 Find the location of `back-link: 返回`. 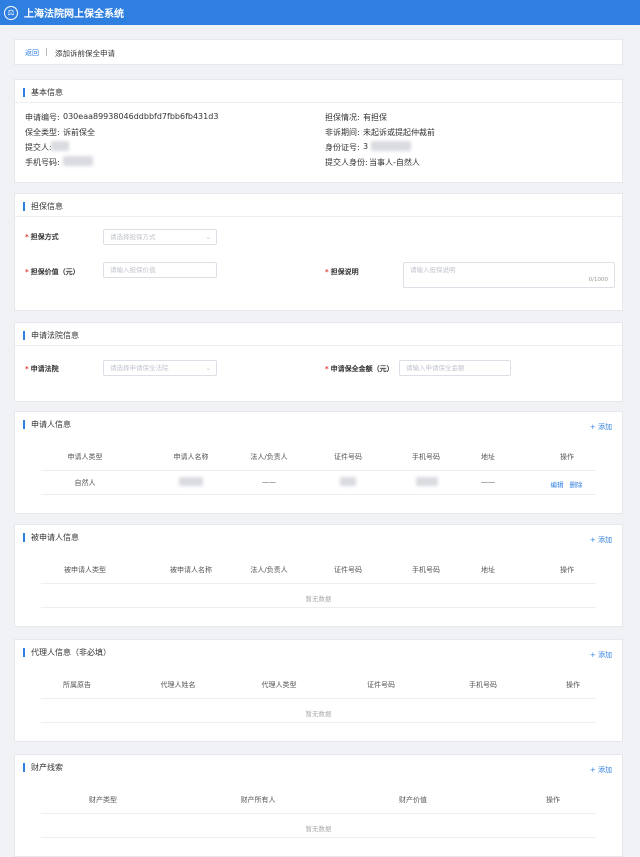

back-link: 返回 is located at coordinates (32, 53).